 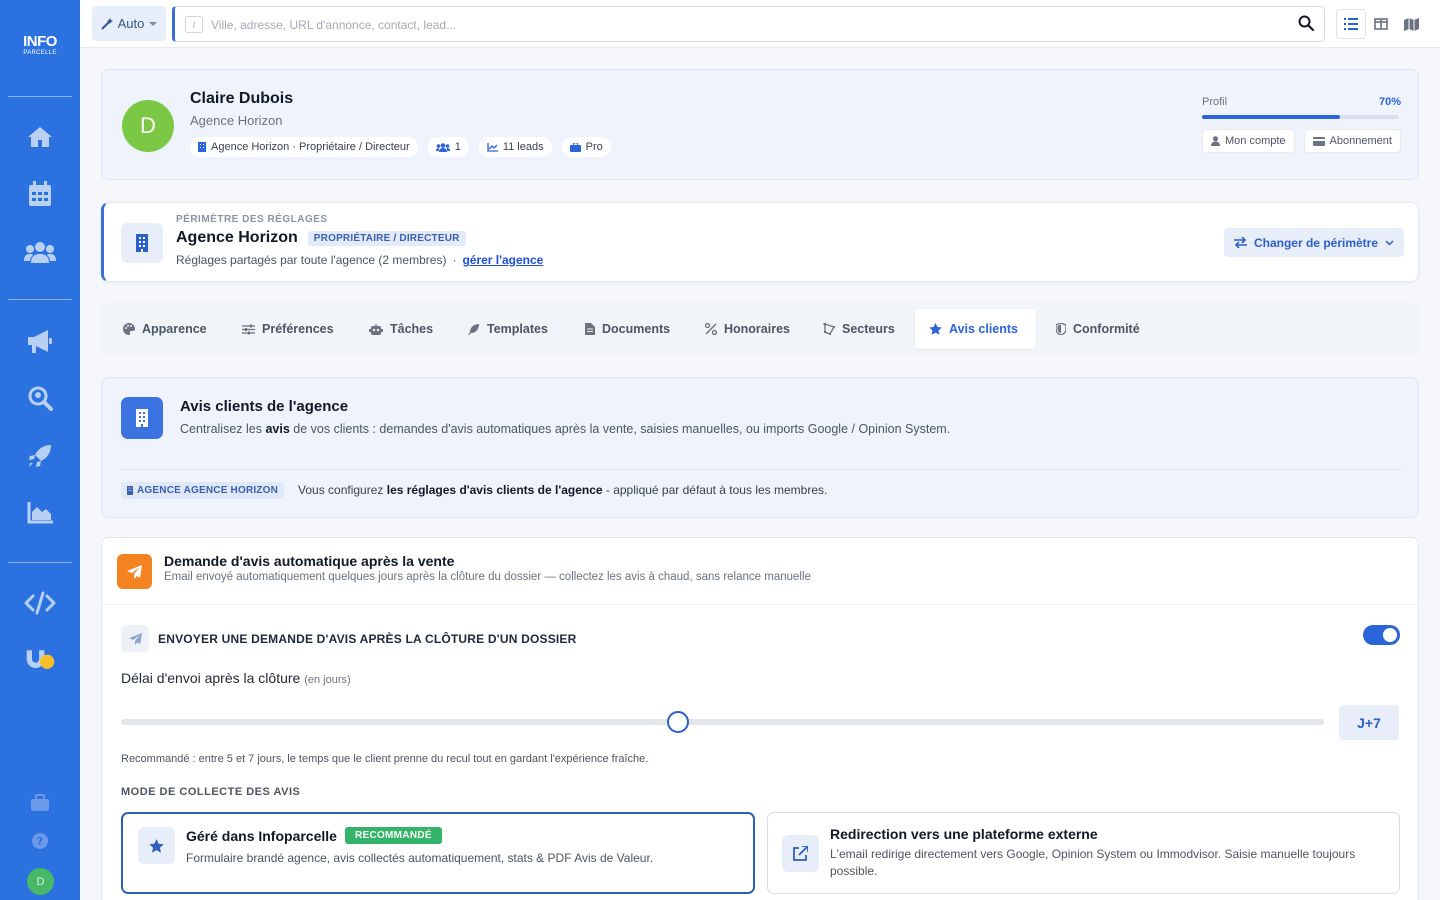 I want to click on profile-progress-bar, so click(x=1300, y=117).